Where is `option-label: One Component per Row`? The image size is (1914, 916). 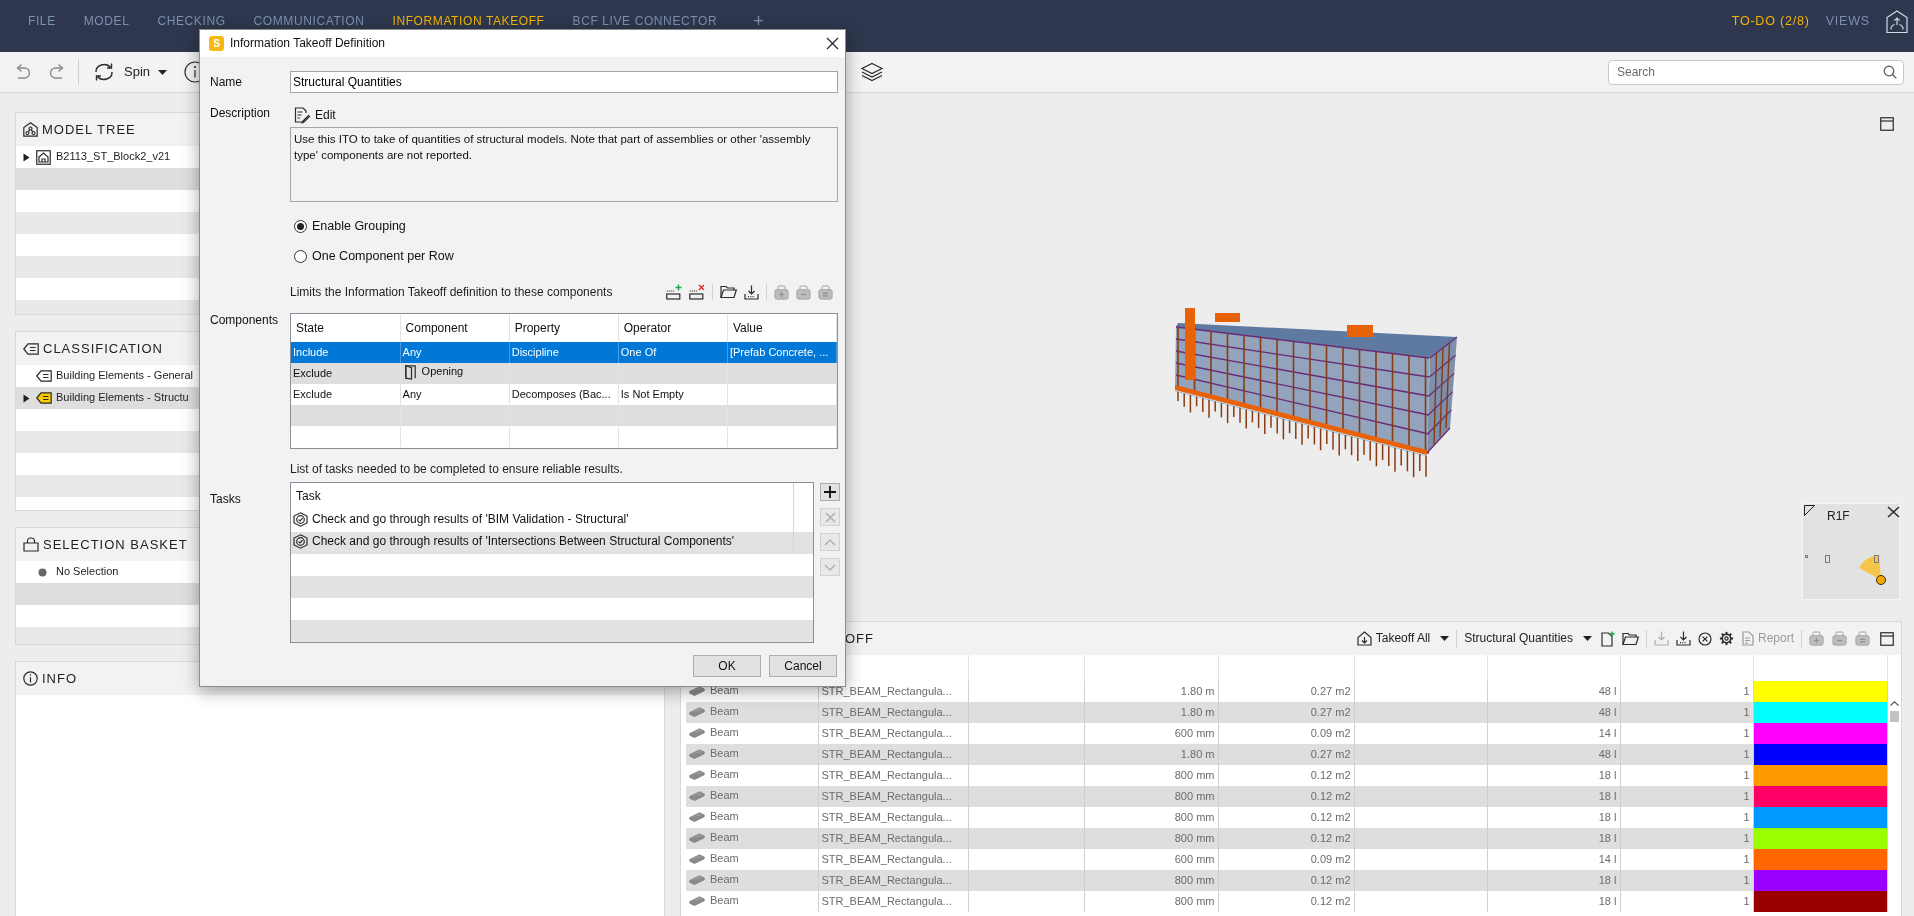 option-label: One Component per Row is located at coordinates (383, 256).